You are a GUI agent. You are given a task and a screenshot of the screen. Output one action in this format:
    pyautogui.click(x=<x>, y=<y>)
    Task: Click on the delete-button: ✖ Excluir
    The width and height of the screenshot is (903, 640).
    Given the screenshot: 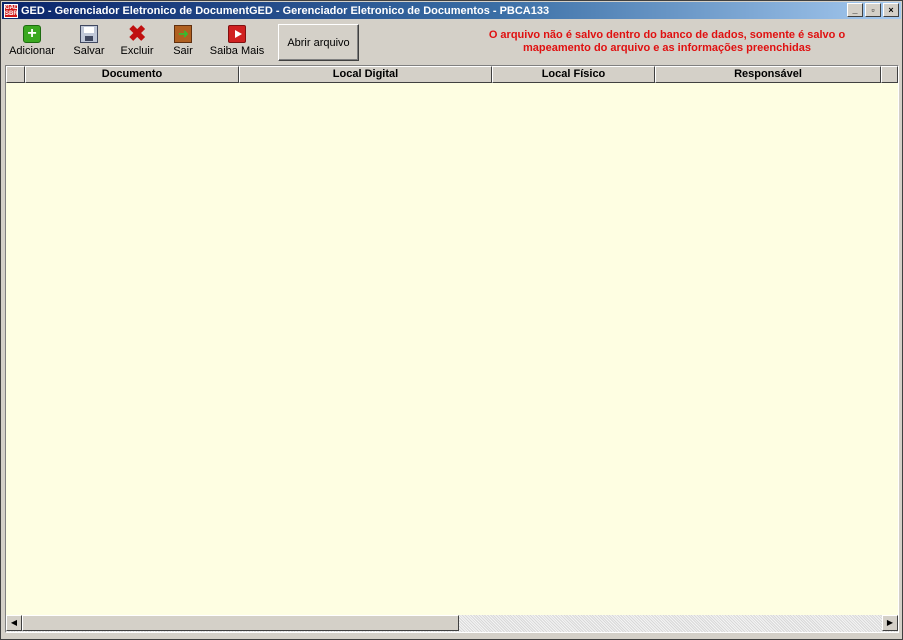 What is the action you would take?
    pyautogui.click(x=137, y=43)
    